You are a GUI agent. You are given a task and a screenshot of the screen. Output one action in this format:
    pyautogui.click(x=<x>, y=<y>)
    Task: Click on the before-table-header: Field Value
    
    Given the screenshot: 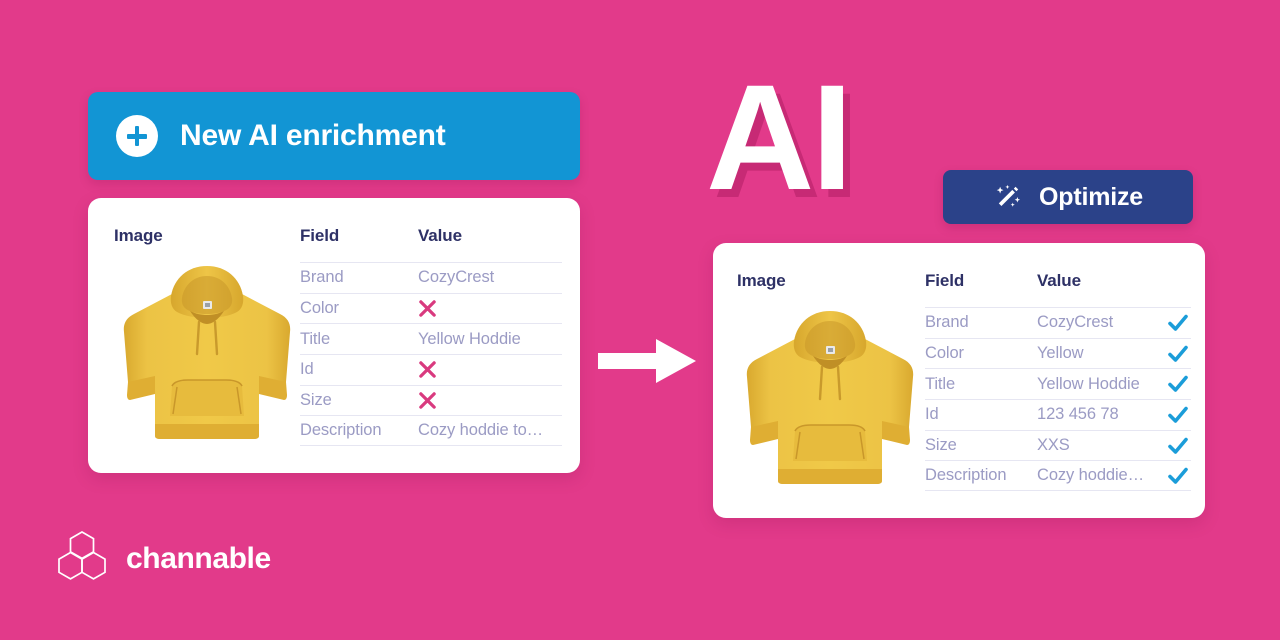 What is the action you would take?
    pyautogui.click(x=431, y=244)
    